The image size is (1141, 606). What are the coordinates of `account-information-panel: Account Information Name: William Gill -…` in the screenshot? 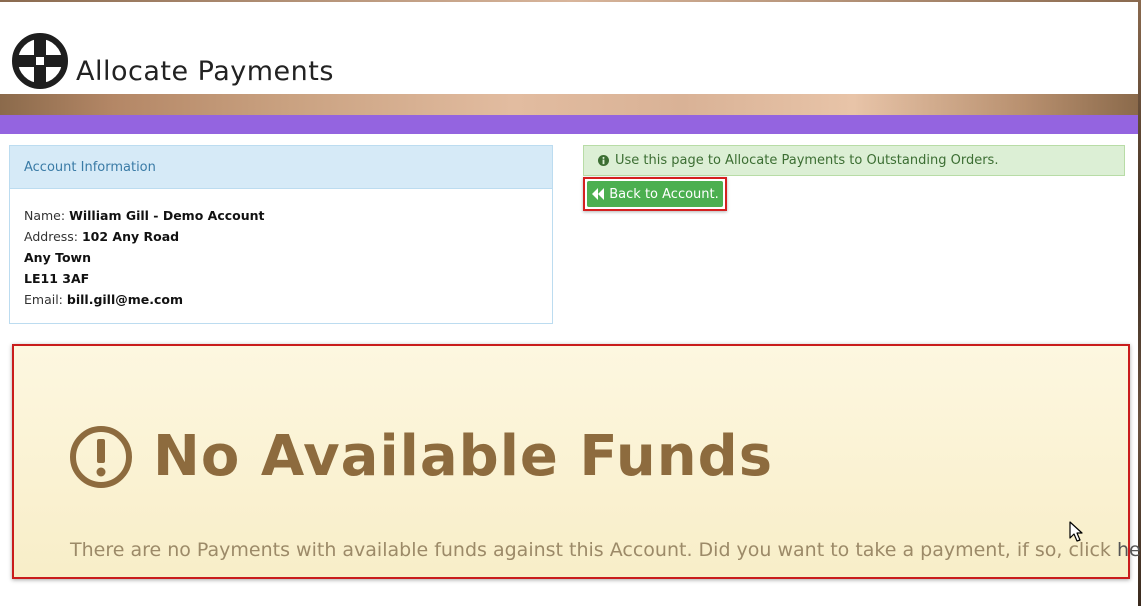 It's located at (281, 234).